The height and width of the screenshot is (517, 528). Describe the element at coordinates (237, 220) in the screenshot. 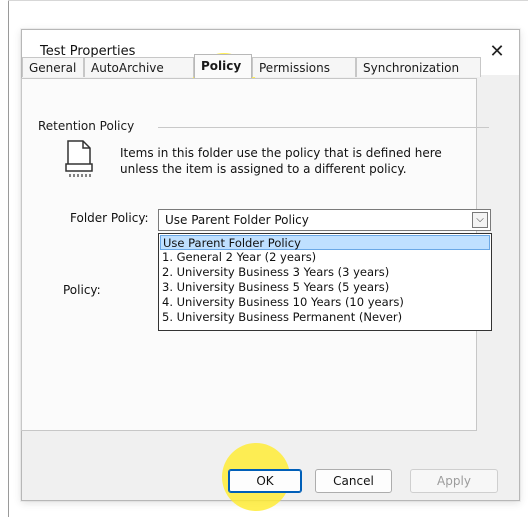

I see `folder-policy-value: Use Parent Folder Policy` at that location.